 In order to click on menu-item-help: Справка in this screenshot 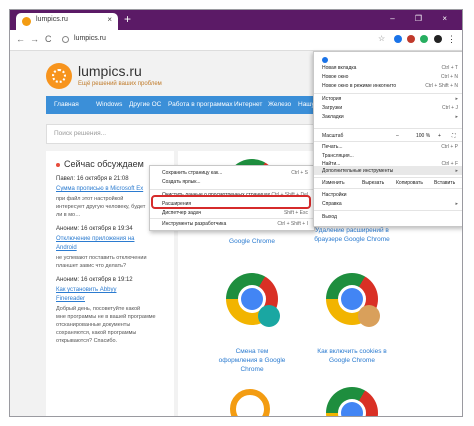, I will do `click(332, 204)`.